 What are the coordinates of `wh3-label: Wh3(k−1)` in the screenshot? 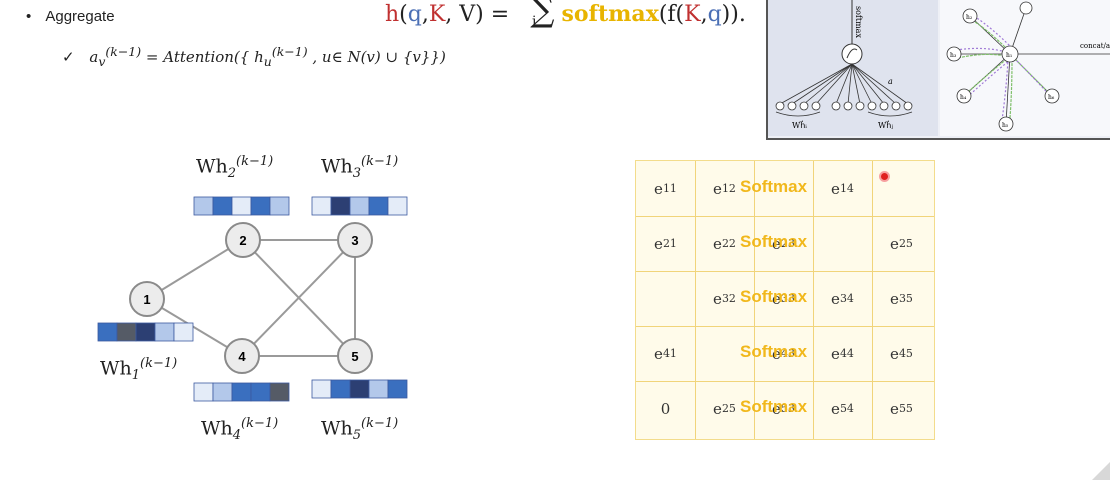 It's located at (360, 168).